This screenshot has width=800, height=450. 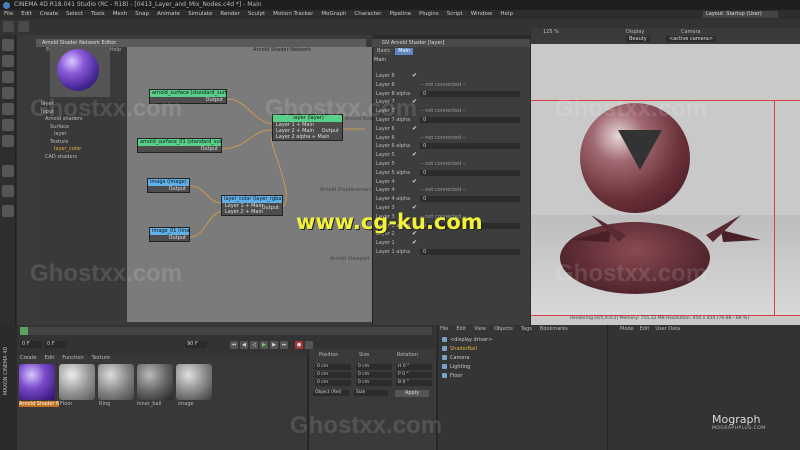 What do you see at coordinates (60, 134) in the screenshot?
I see `tree-item: layer` at bounding box center [60, 134].